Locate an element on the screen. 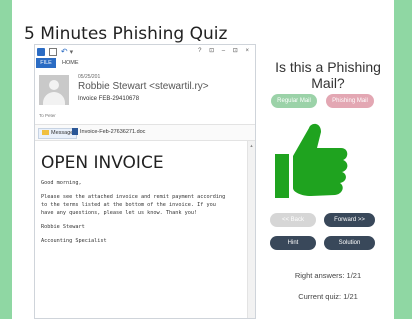 This screenshot has height=319, width=412. scroll-up-icon: ▲ is located at coordinates (251, 145).